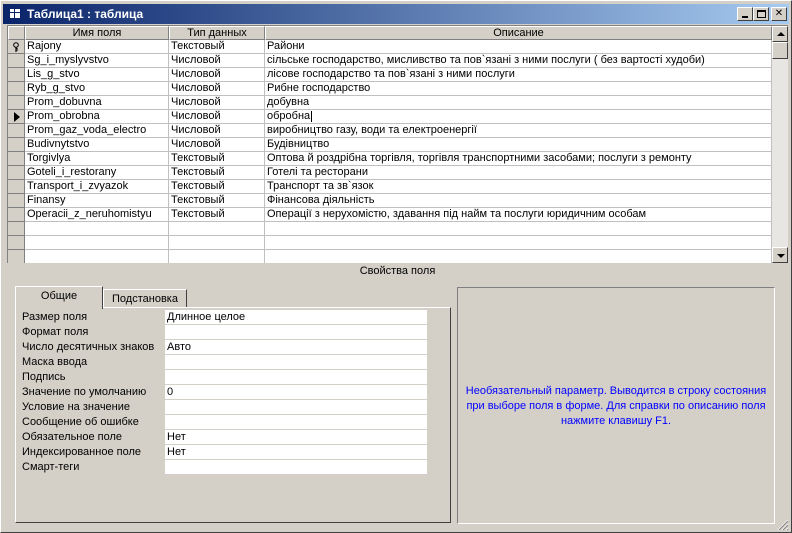 This screenshot has width=792, height=533. I want to click on table-row: Rajony Текстовый Райони, so click(390, 47).